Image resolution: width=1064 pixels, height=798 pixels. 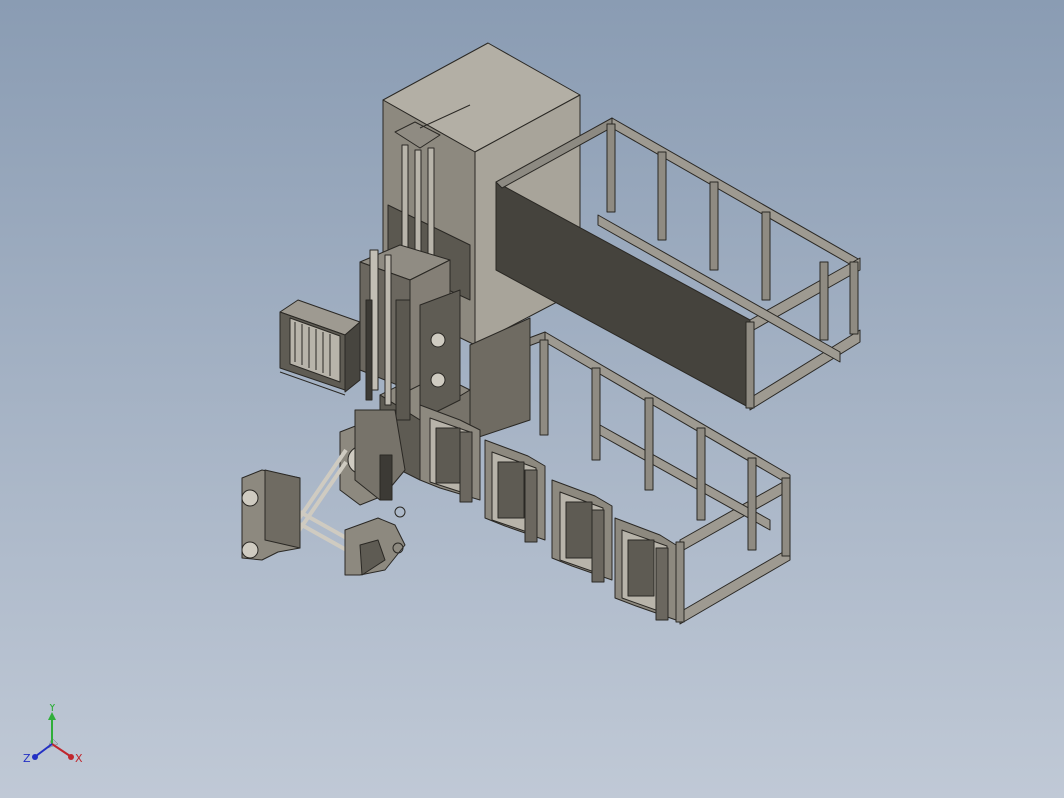 What do you see at coordinates (323, 492) in the screenshot?
I see `gripper-assembly` at bounding box center [323, 492].